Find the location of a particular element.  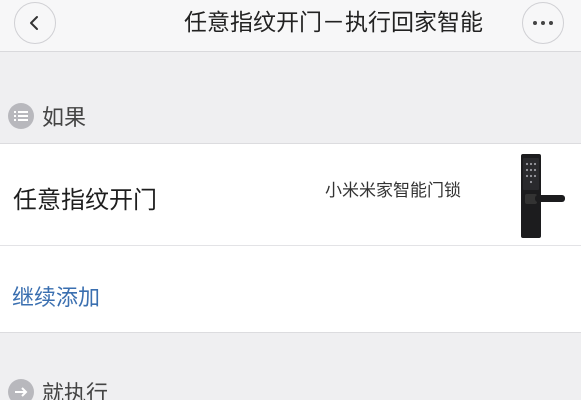

more-button is located at coordinates (543, 23).